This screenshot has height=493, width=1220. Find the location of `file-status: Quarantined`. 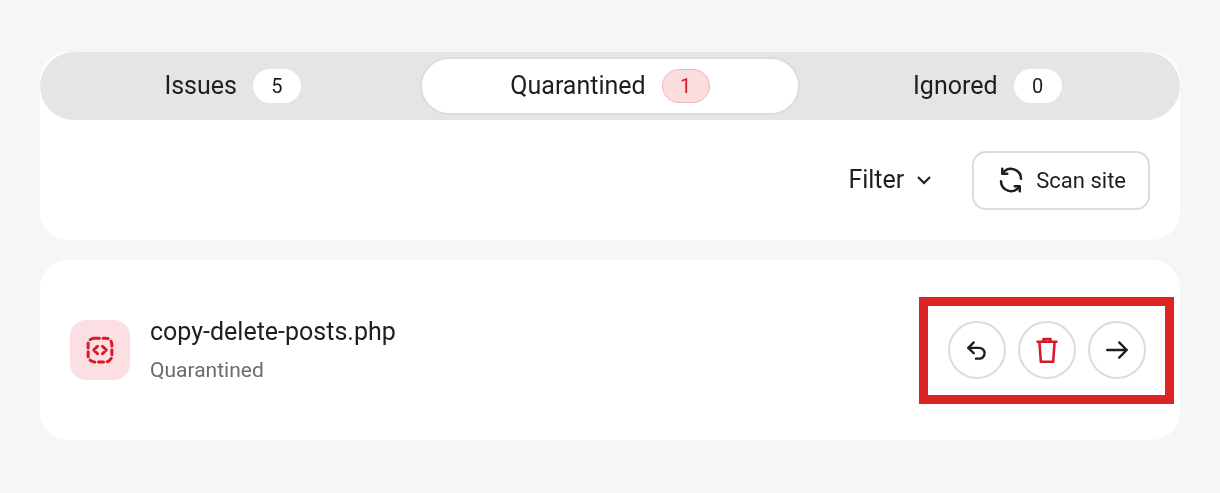

file-status: Quarantined is located at coordinates (207, 370).